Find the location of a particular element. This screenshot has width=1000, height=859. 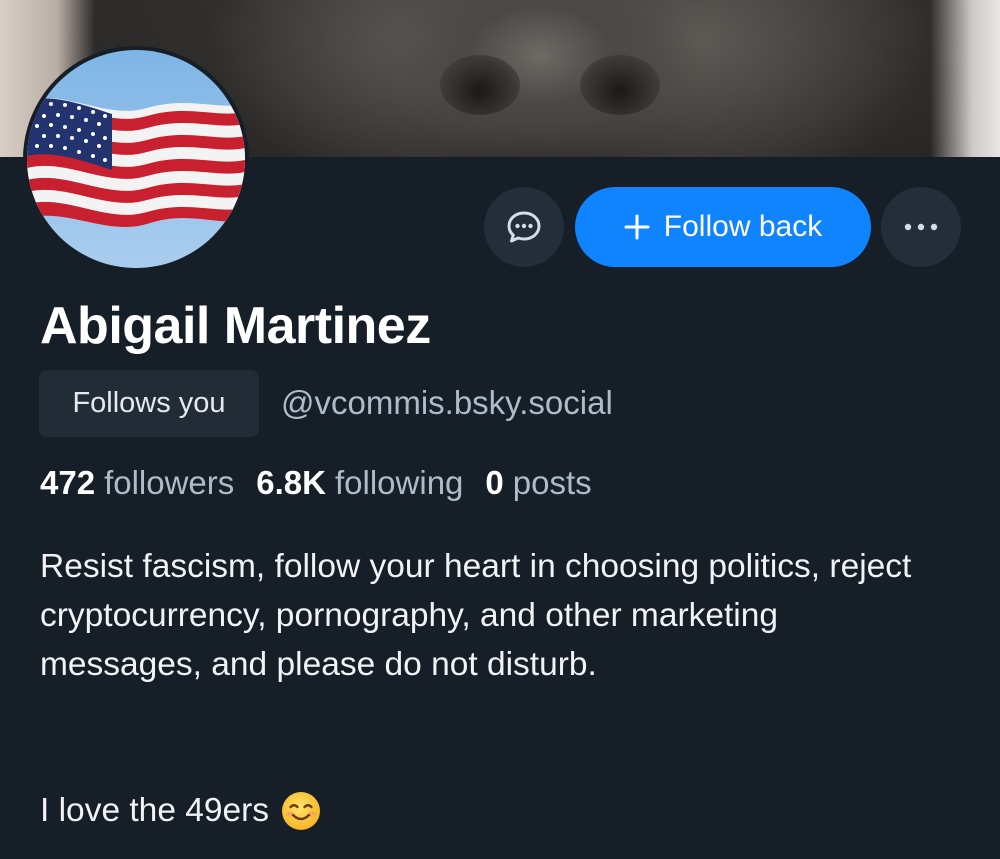

follows-you-badge: Follows you is located at coordinates (149, 403).